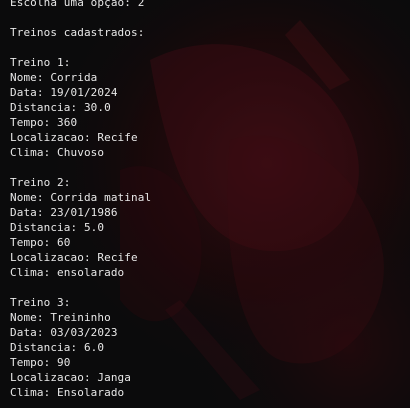 Image resolution: width=410 pixels, height=408 pixels. I want to click on treino-data: Data: 03/03/2023, so click(64, 332).